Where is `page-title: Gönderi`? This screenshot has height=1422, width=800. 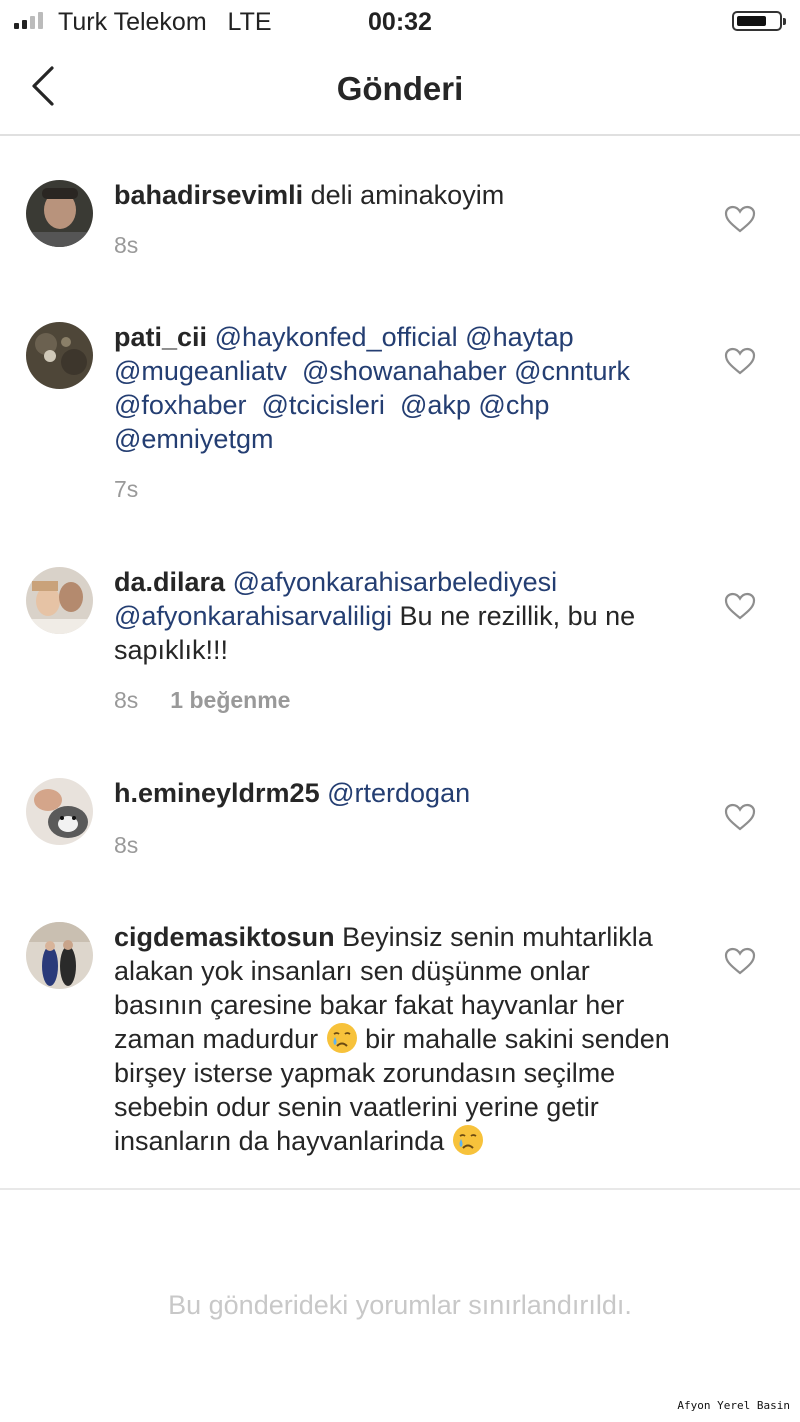 page-title: Gönderi is located at coordinates (400, 88).